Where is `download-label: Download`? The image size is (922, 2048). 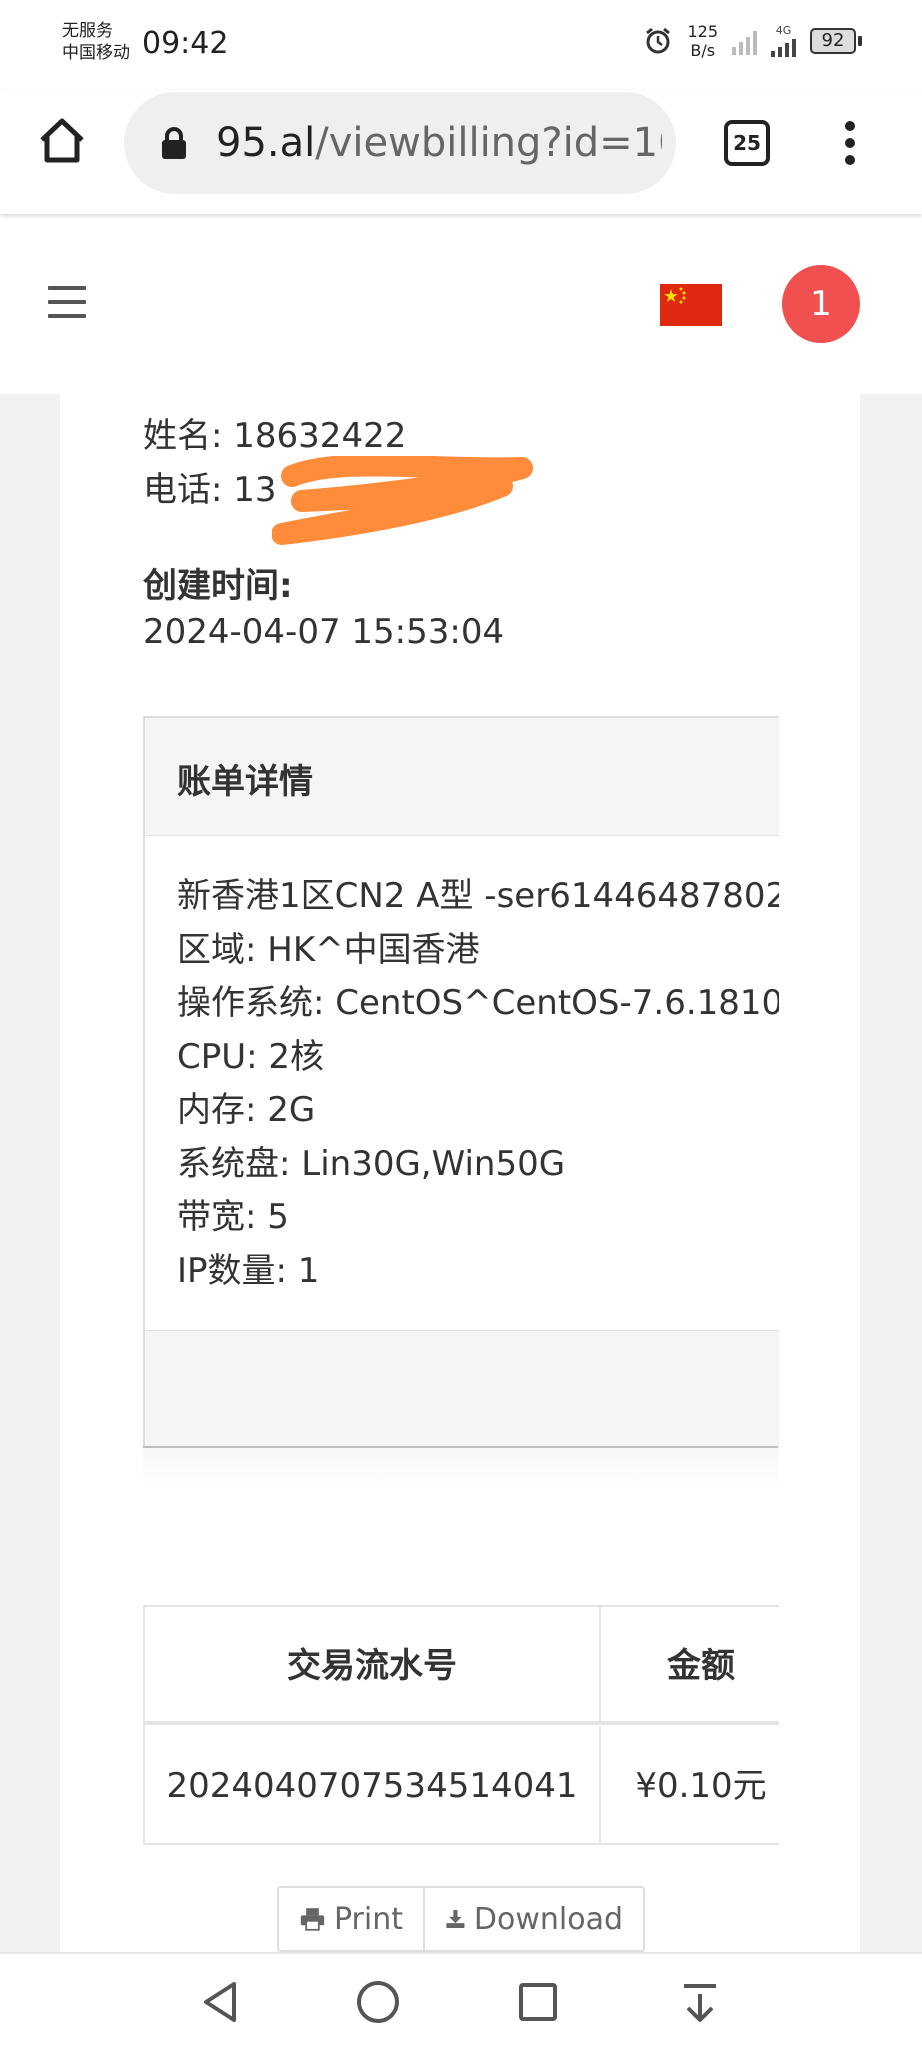 download-label: Download is located at coordinates (548, 1919).